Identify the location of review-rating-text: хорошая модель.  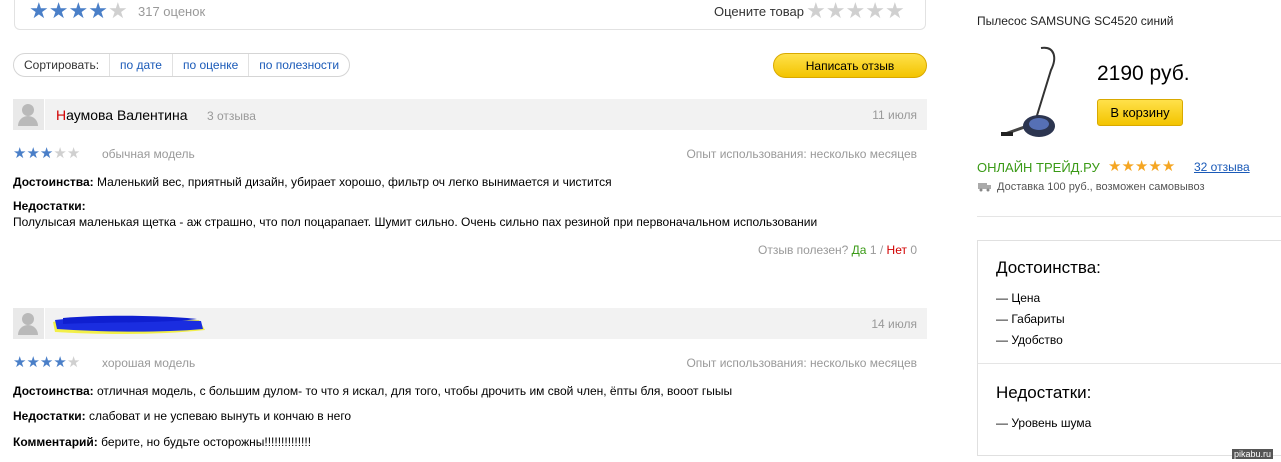
(149, 363).